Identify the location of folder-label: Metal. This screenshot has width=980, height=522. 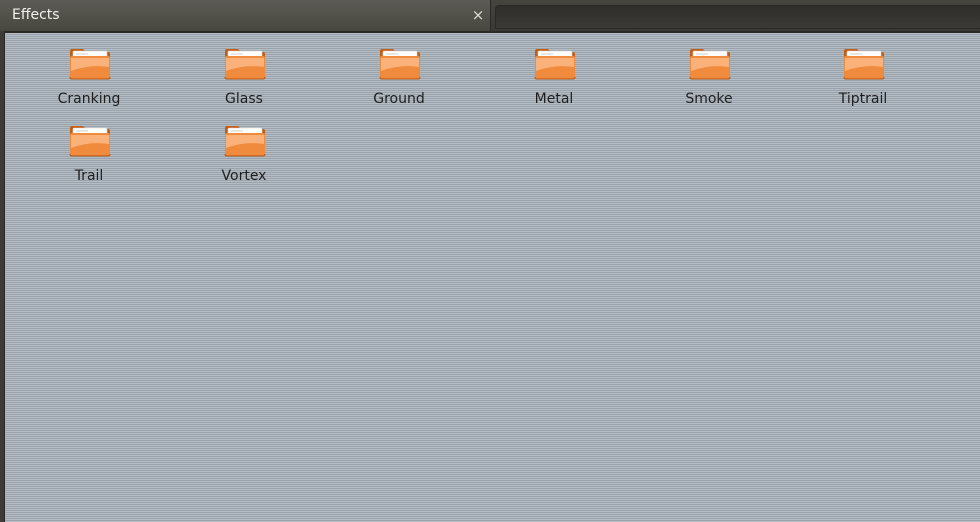
(554, 99).